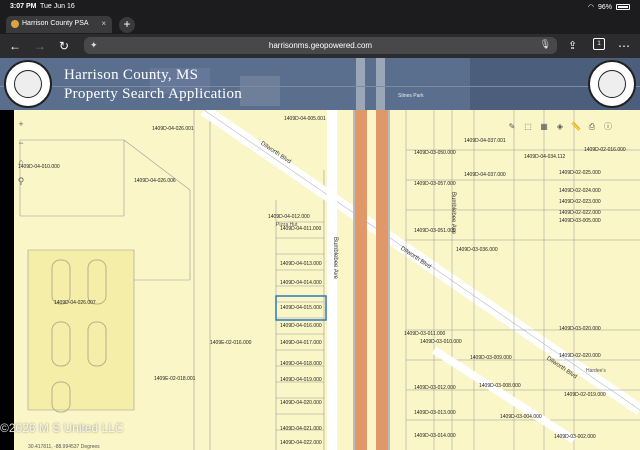 Image resolution: width=640 pixels, height=450 pixels. What do you see at coordinates (55, 23) in the screenshot?
I see `tab-title: Harrison County PSA` at bounding box center [55, 23].